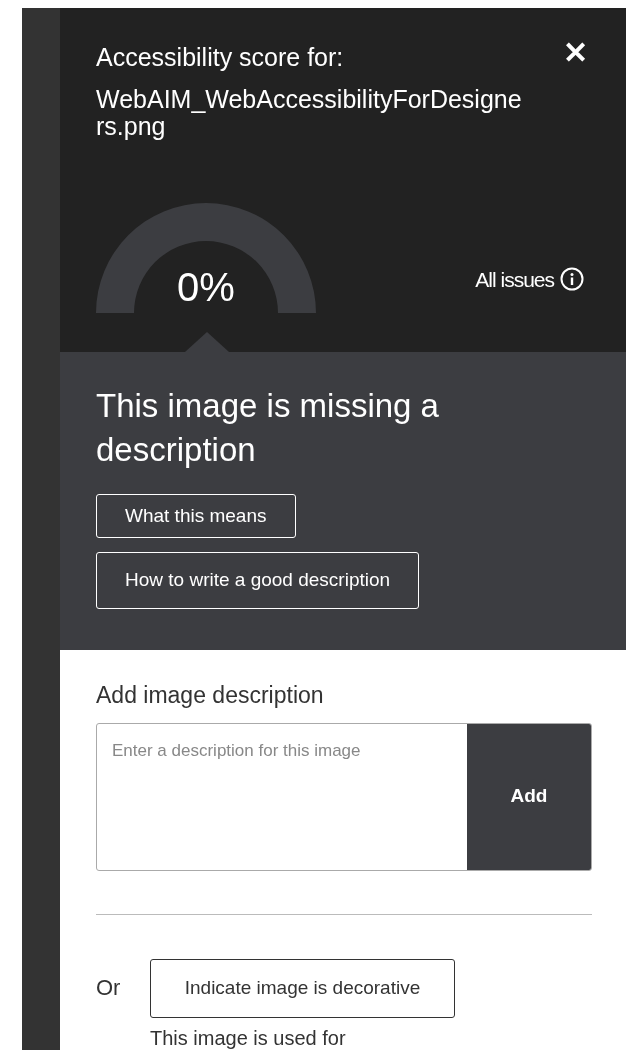  I want to click on description-box: Enter a description for this image Add, so click(344, 796).